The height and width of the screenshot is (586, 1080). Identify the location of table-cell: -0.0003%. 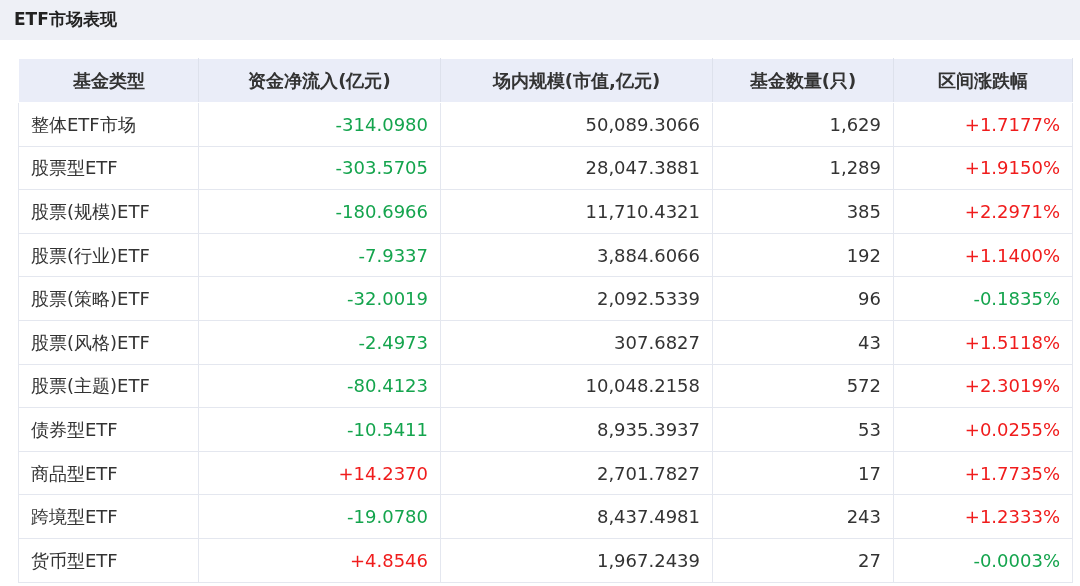
(983, 560).